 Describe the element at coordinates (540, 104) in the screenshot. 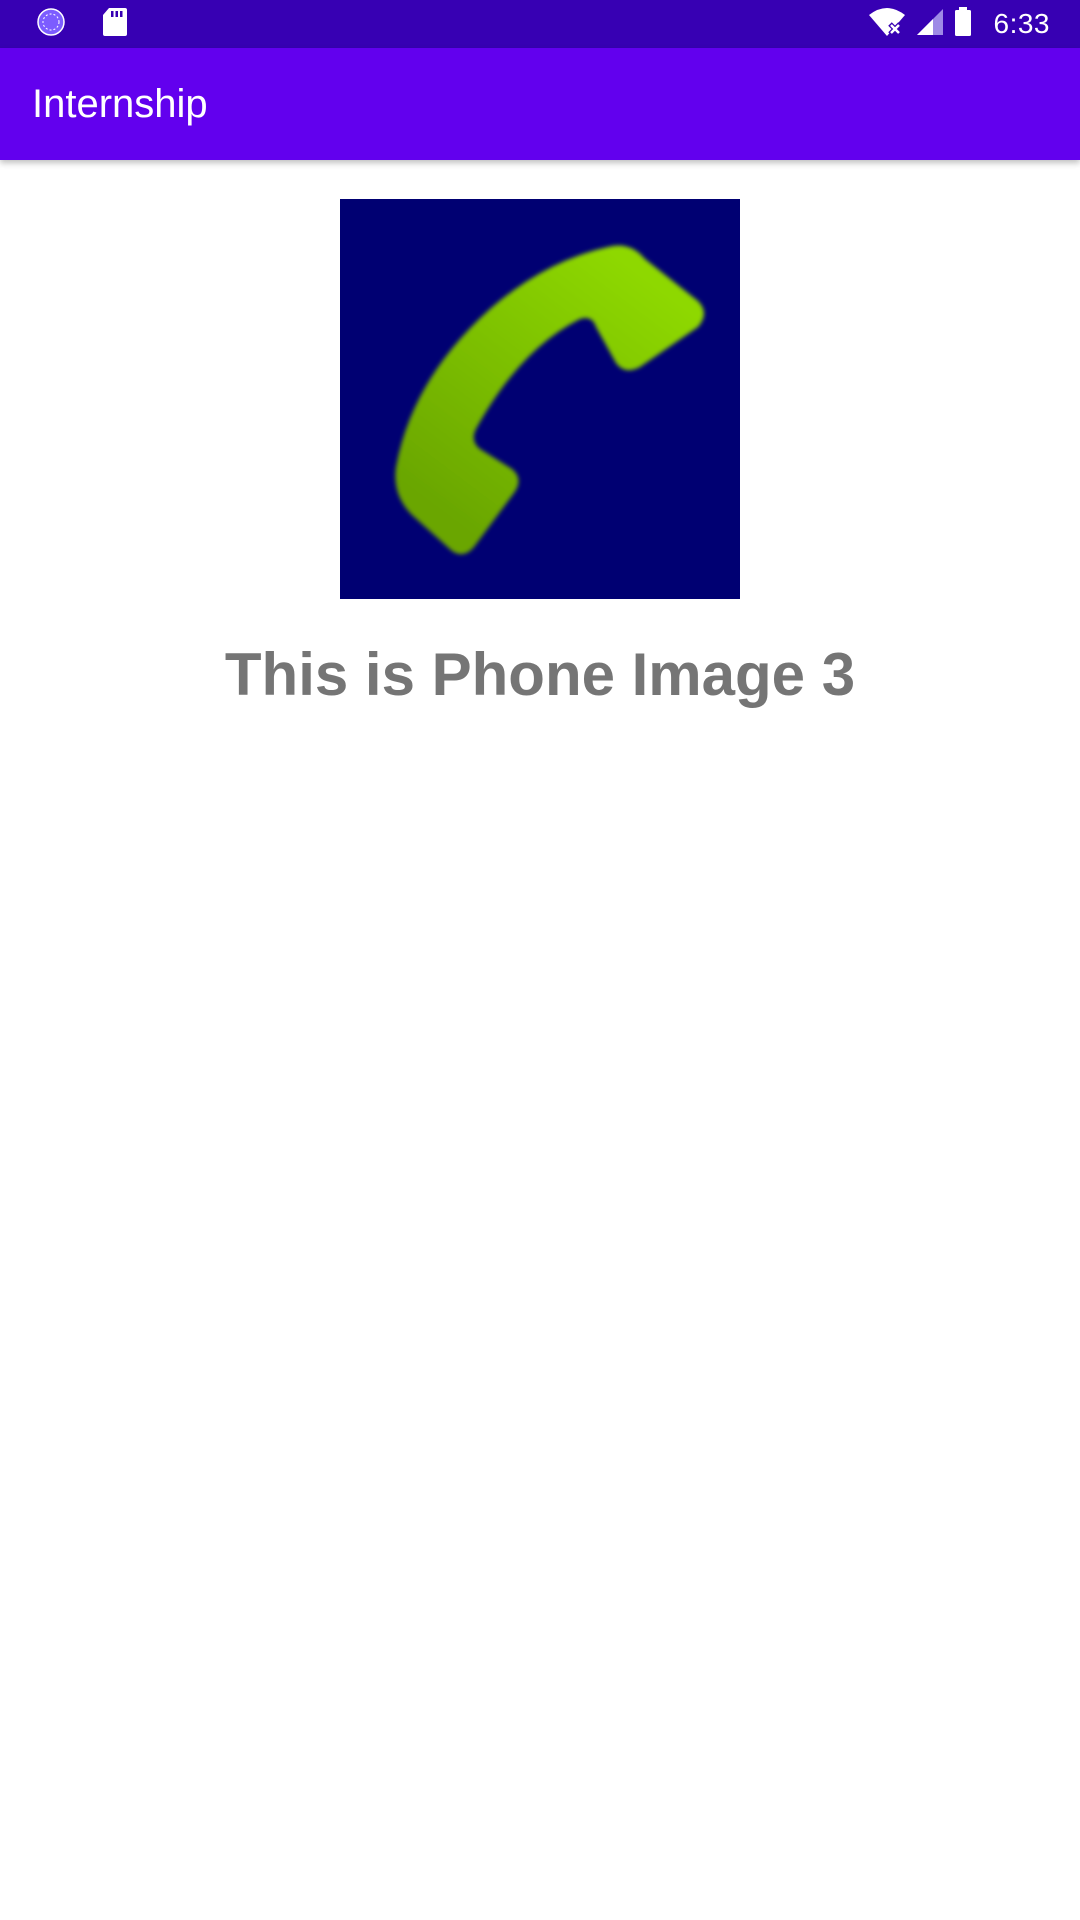

I see `app-bar: Internship` at that location.